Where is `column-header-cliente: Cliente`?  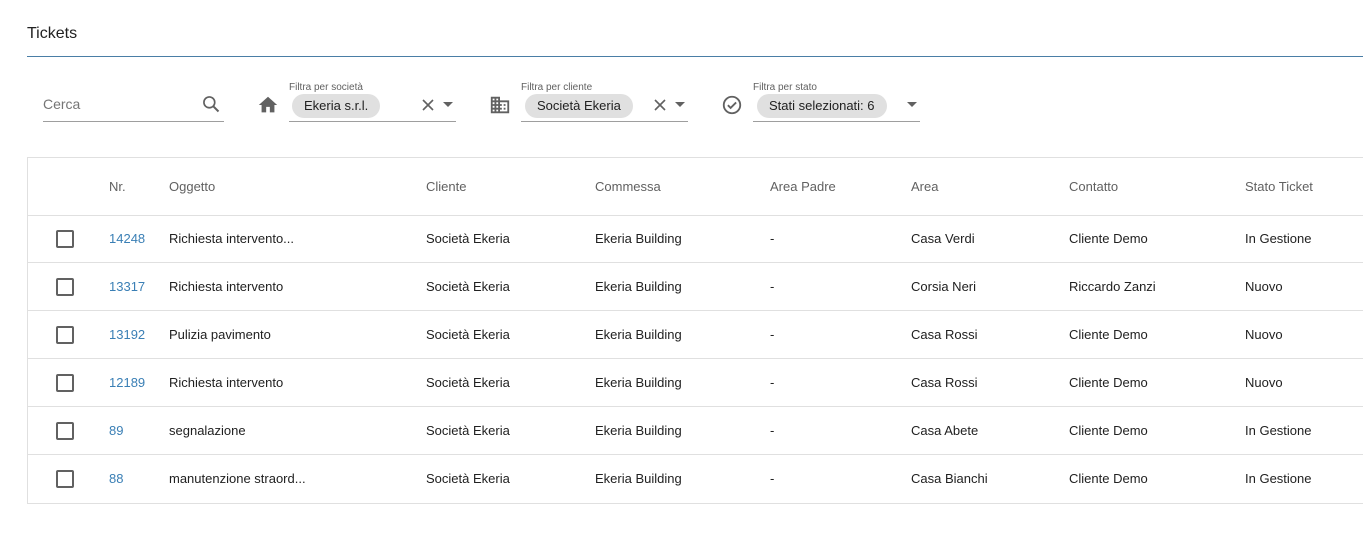
column-header-cliente: Cliente is located at coordinates (446, 186).